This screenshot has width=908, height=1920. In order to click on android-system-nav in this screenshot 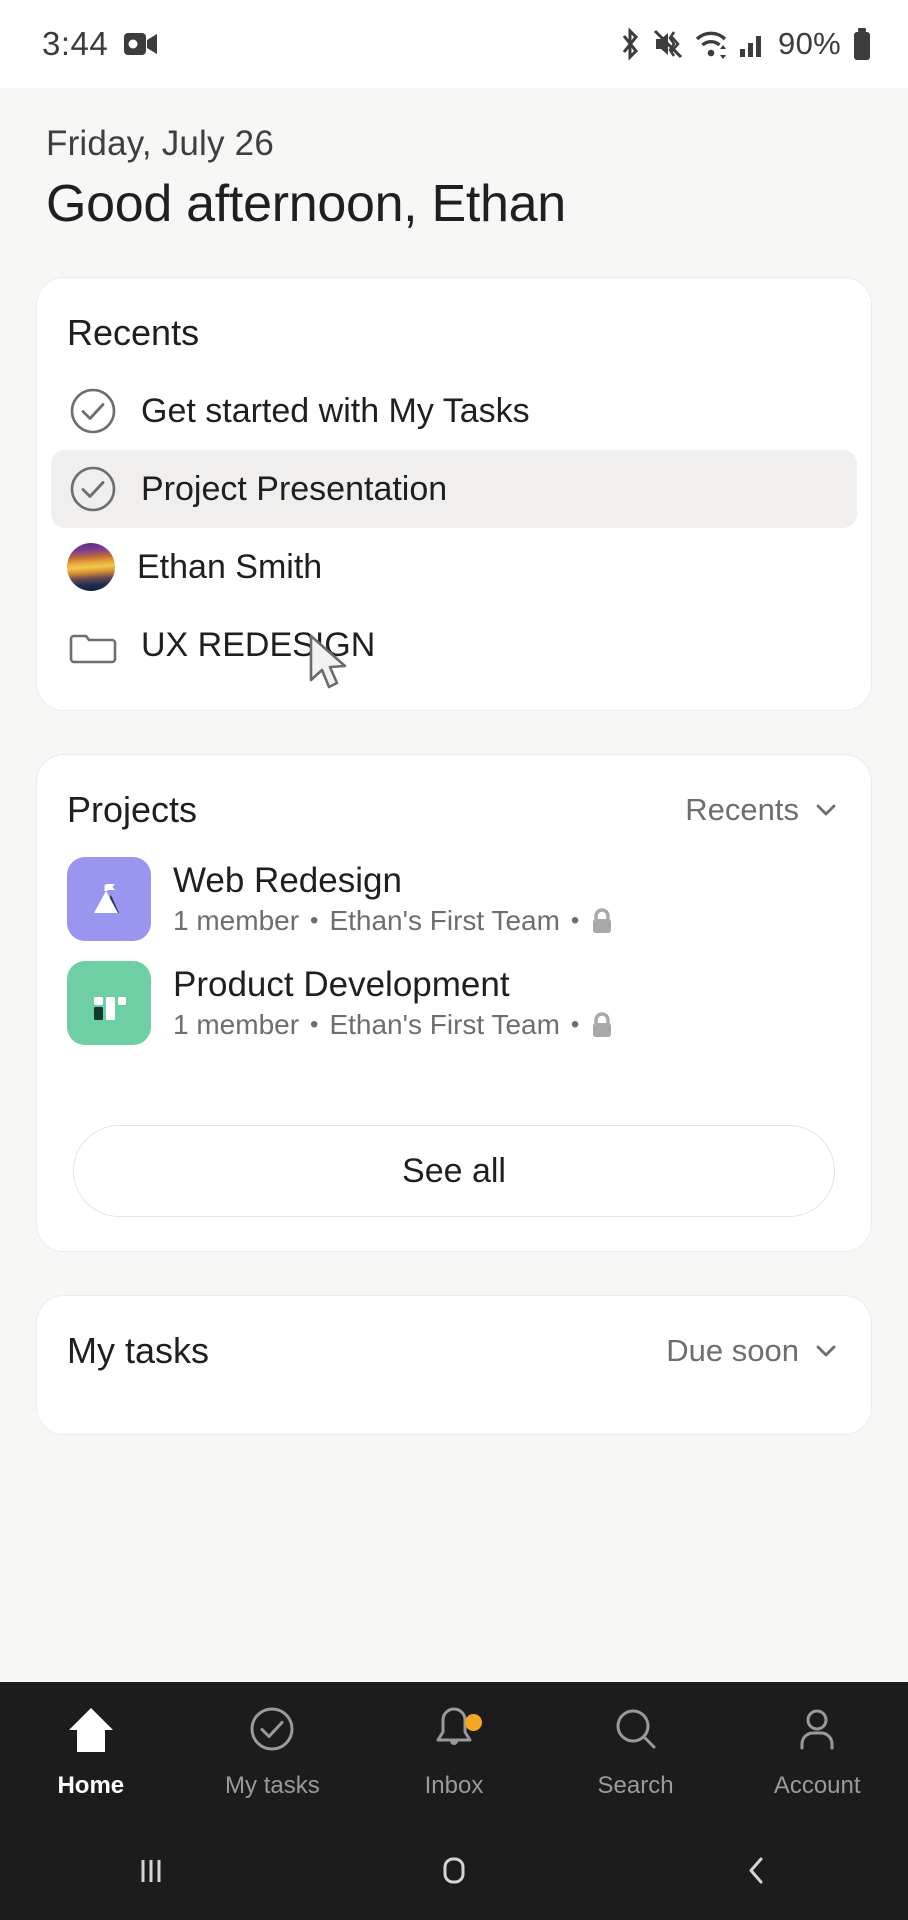, I will do `click(454, 1870)`.